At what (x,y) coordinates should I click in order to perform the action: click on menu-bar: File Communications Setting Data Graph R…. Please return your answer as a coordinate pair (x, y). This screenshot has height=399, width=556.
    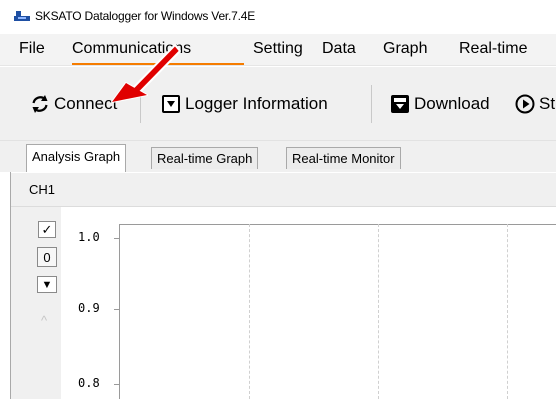
    Looking at the image, I should click on (278, 50).